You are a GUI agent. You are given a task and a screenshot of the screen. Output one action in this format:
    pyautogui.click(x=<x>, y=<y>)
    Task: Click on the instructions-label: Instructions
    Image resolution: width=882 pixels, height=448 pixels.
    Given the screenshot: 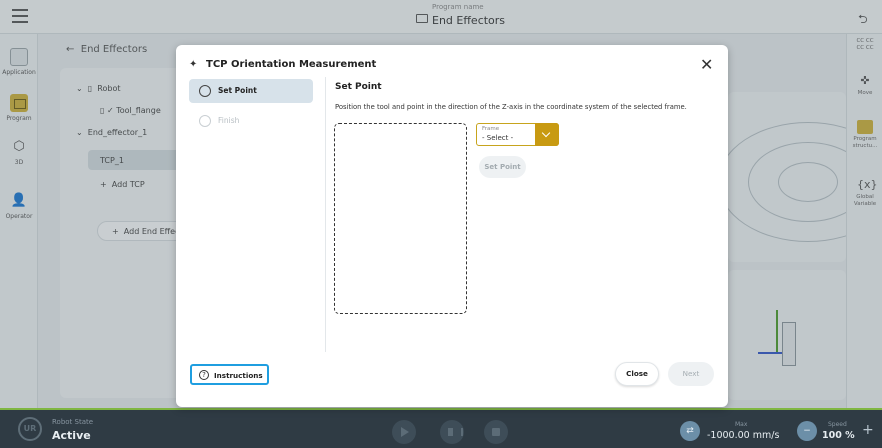 What is the action you would take?
    pyautogui.click(x=238, y=375)
    